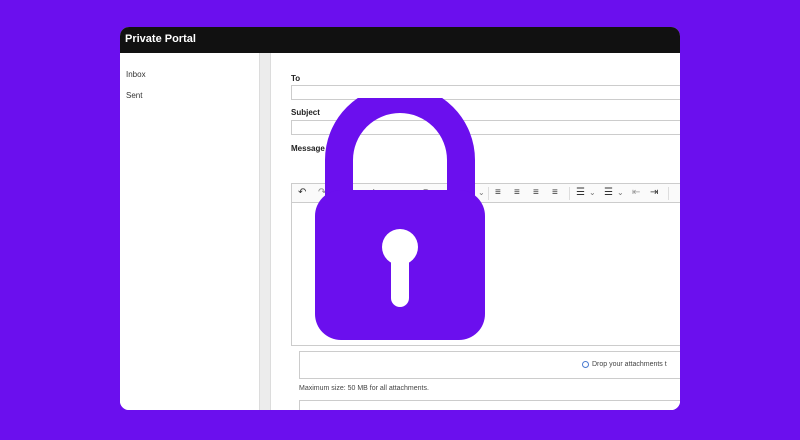 The height and width of the screenshot is (440, 800). Describe the element at coordinates (400, 277) in the screenshot. I see `keyhole-slot` at that location.